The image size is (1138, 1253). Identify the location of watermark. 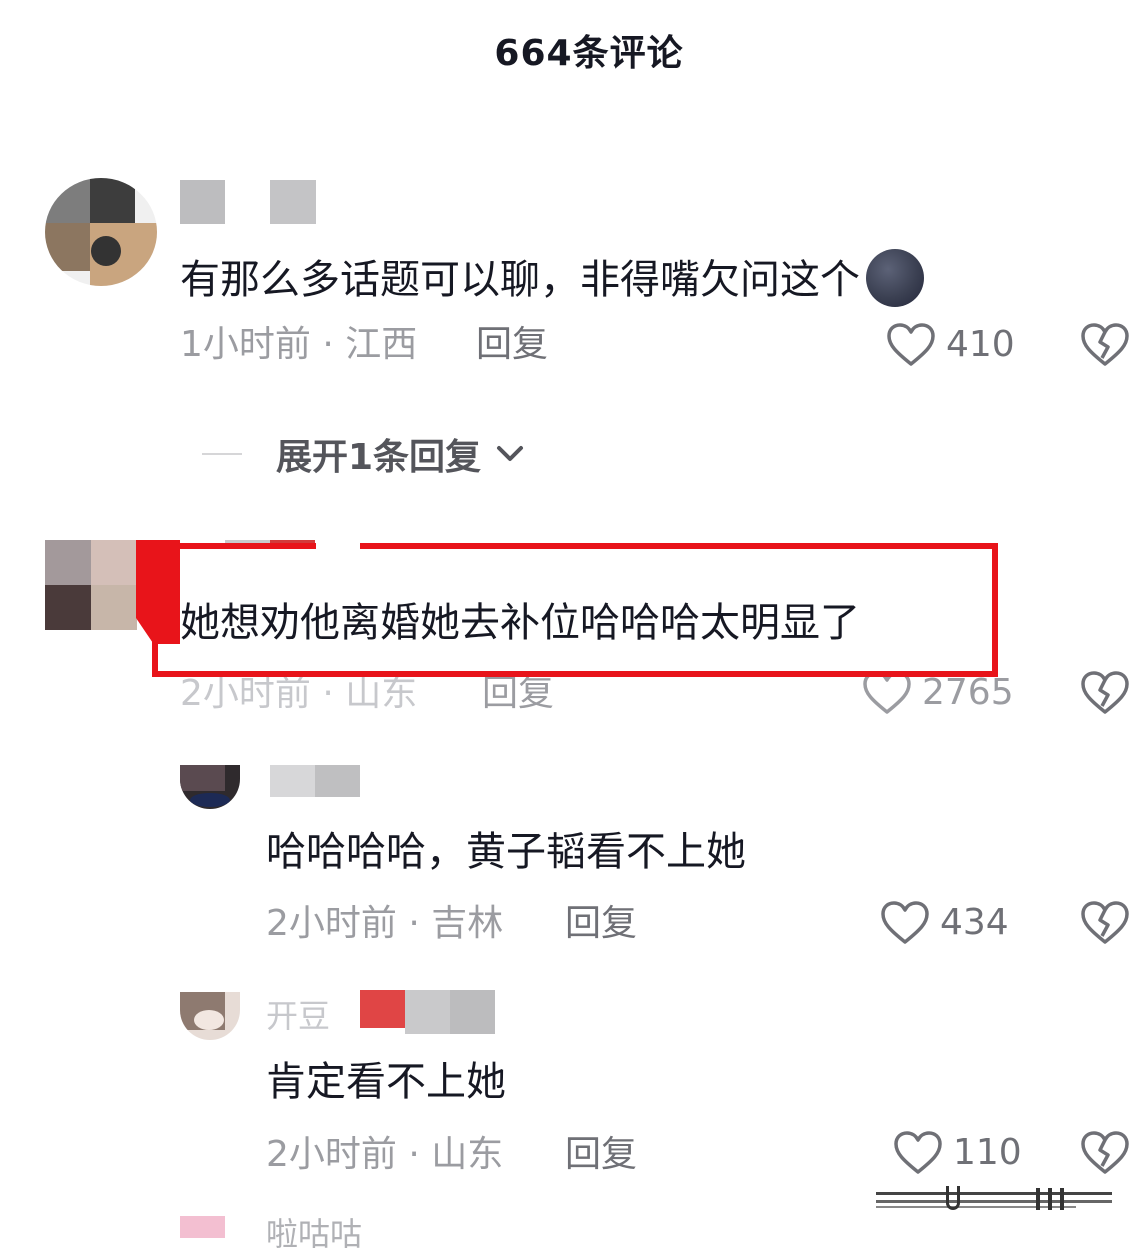
(994, 1199).